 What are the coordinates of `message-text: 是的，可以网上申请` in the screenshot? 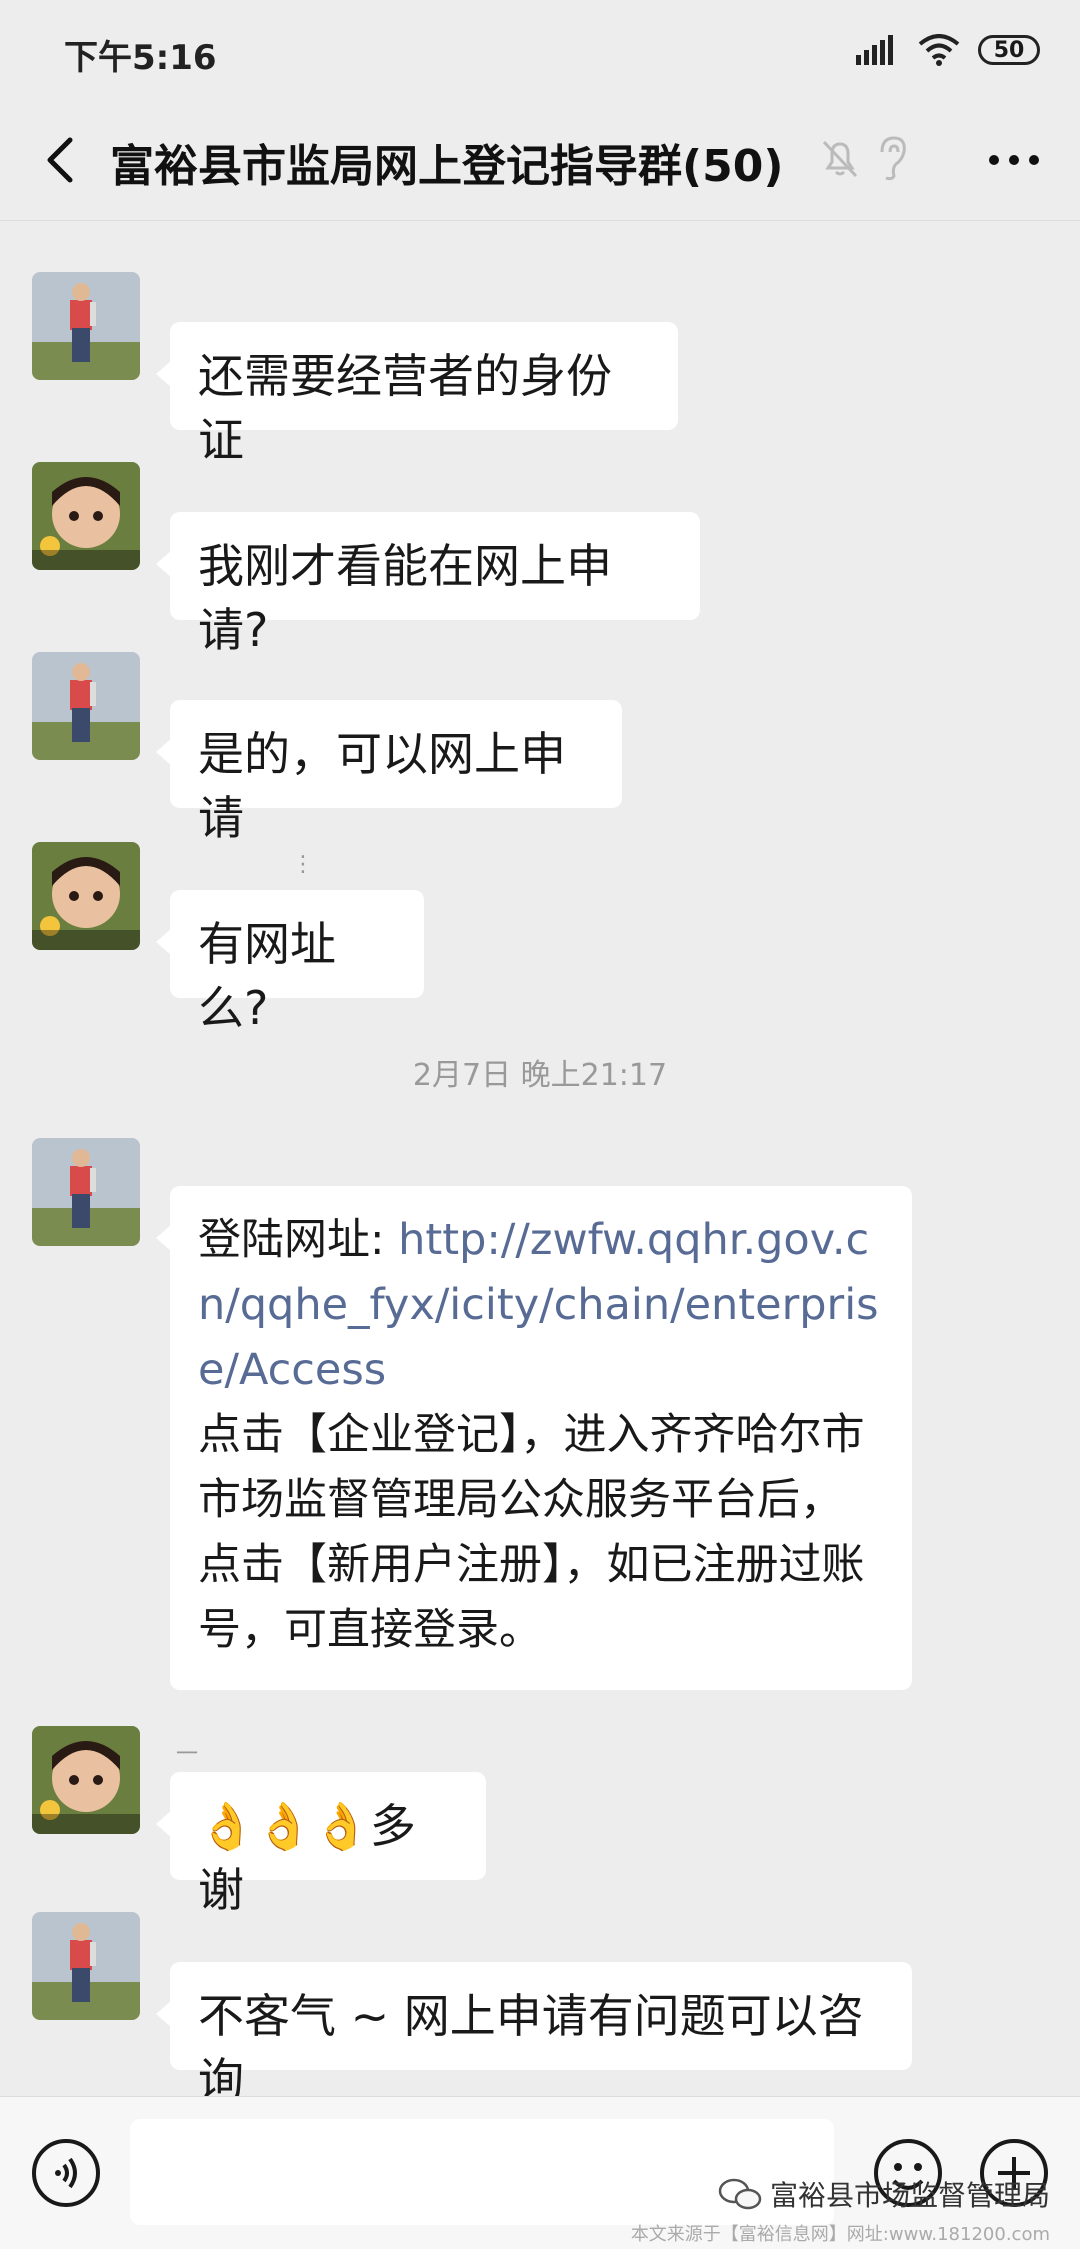 It's located at (382, 786).